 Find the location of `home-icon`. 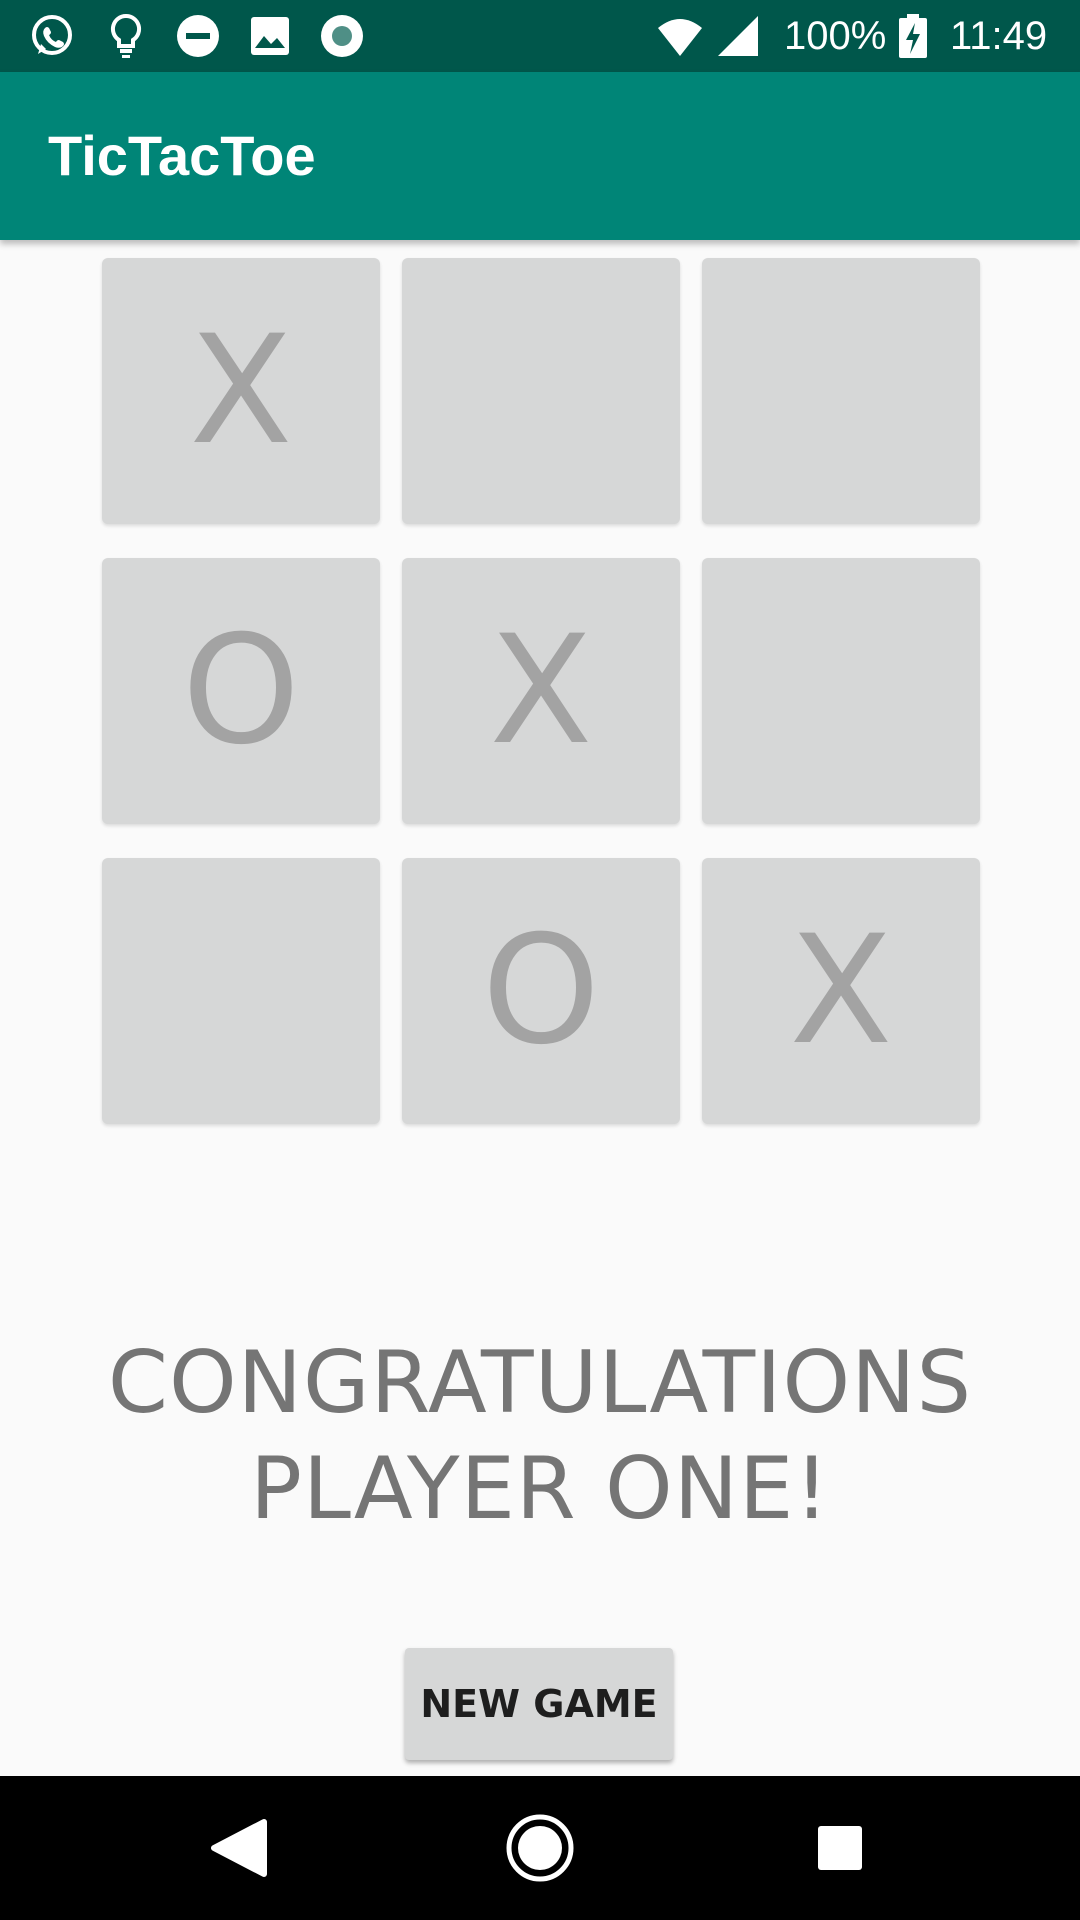

home-icon is located at coordinates (540, 1848).